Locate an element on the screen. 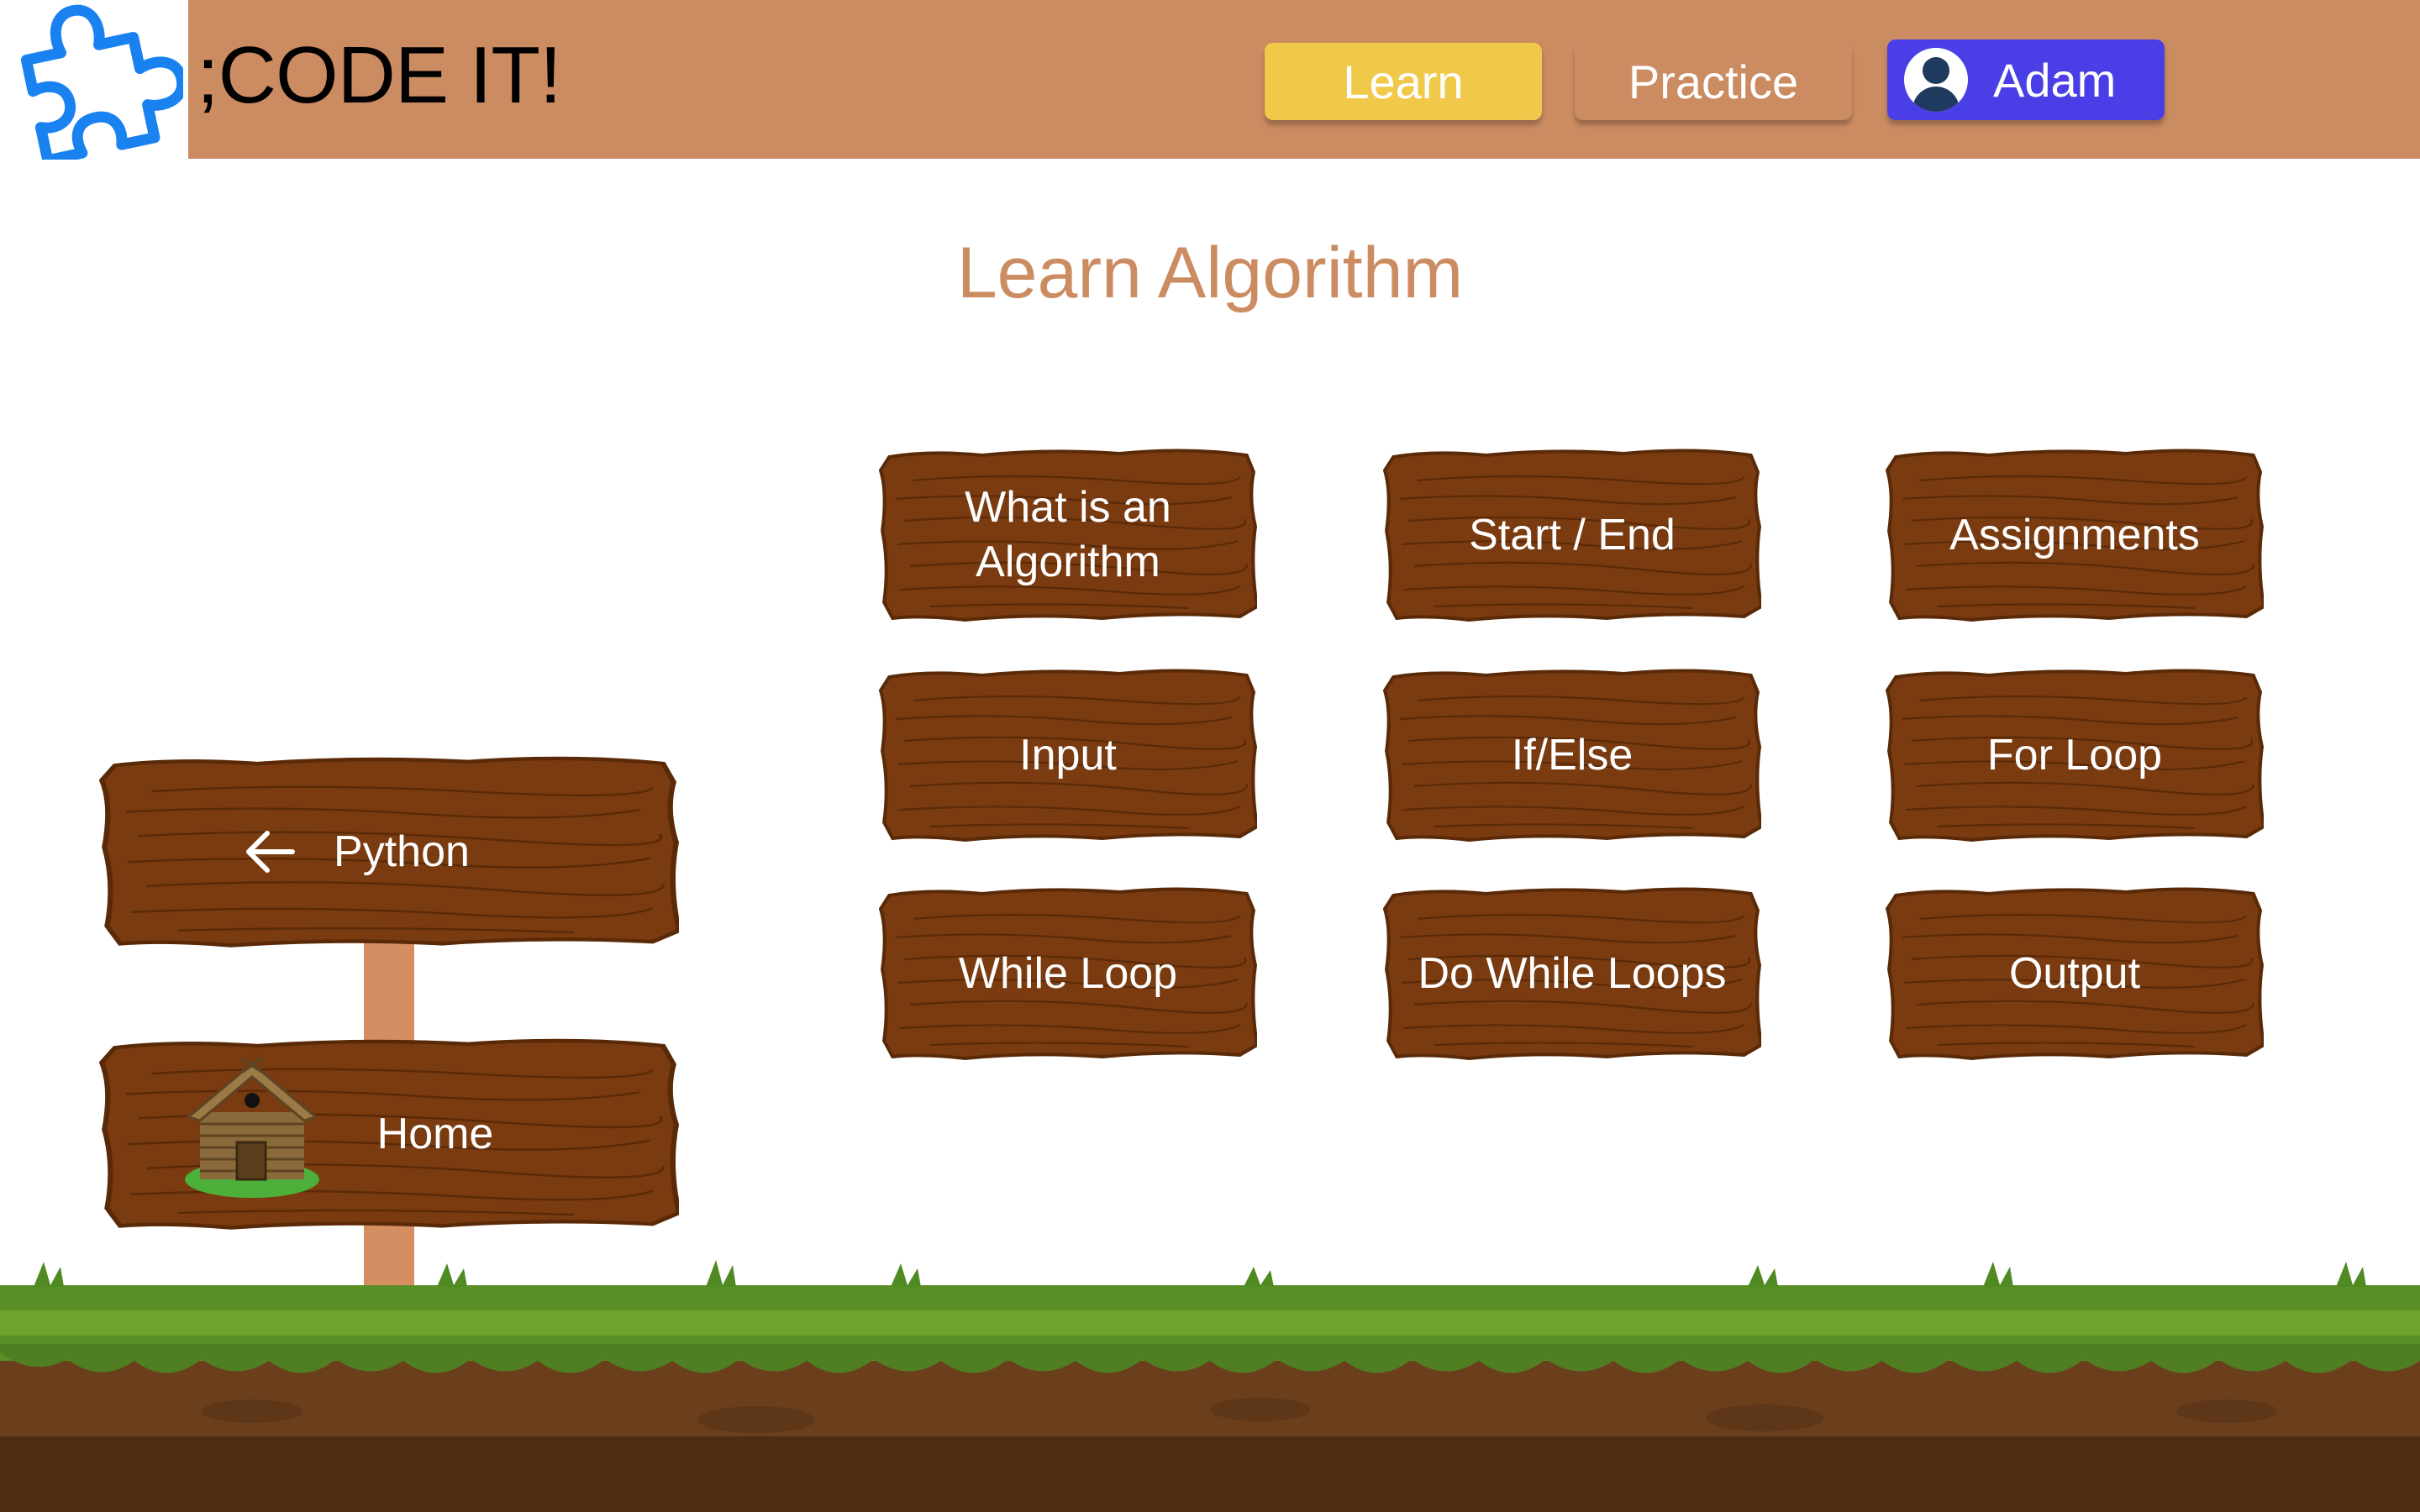 The height and width of the screenshot is (1512, 2420). topic-while-loop: While Loop is located at coordinates (1068, 973).